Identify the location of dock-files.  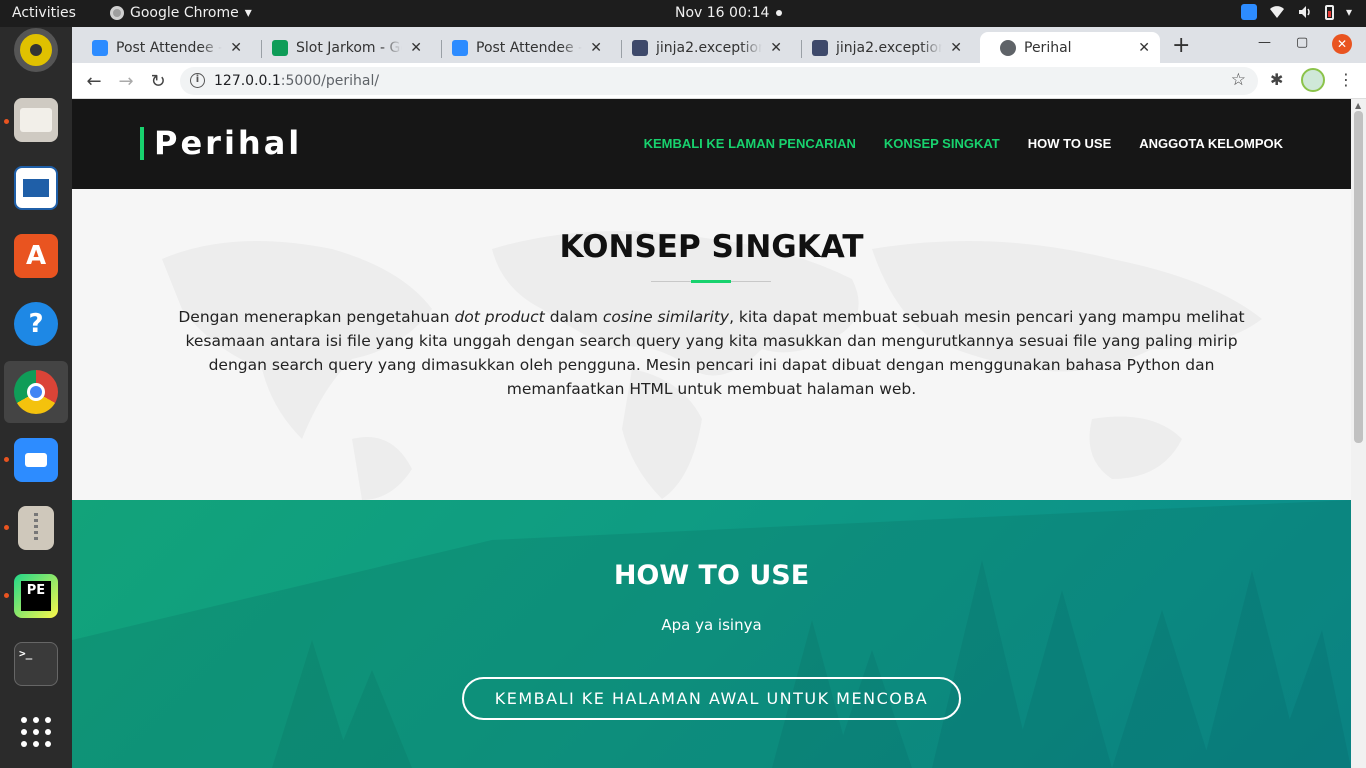
(36, 120).